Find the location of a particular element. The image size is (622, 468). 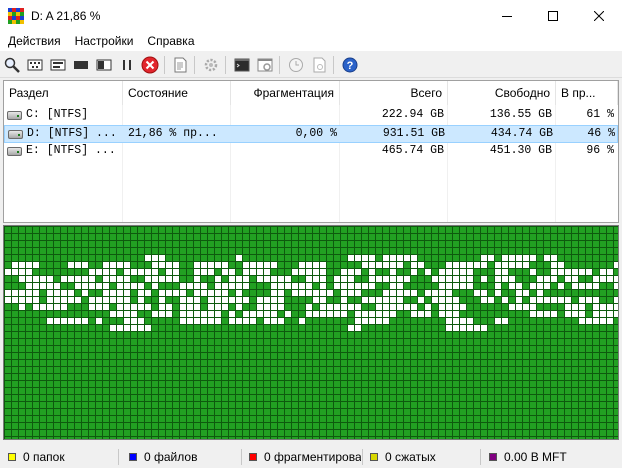

menu-settings: Настройки is located at coordinates (104, 41).